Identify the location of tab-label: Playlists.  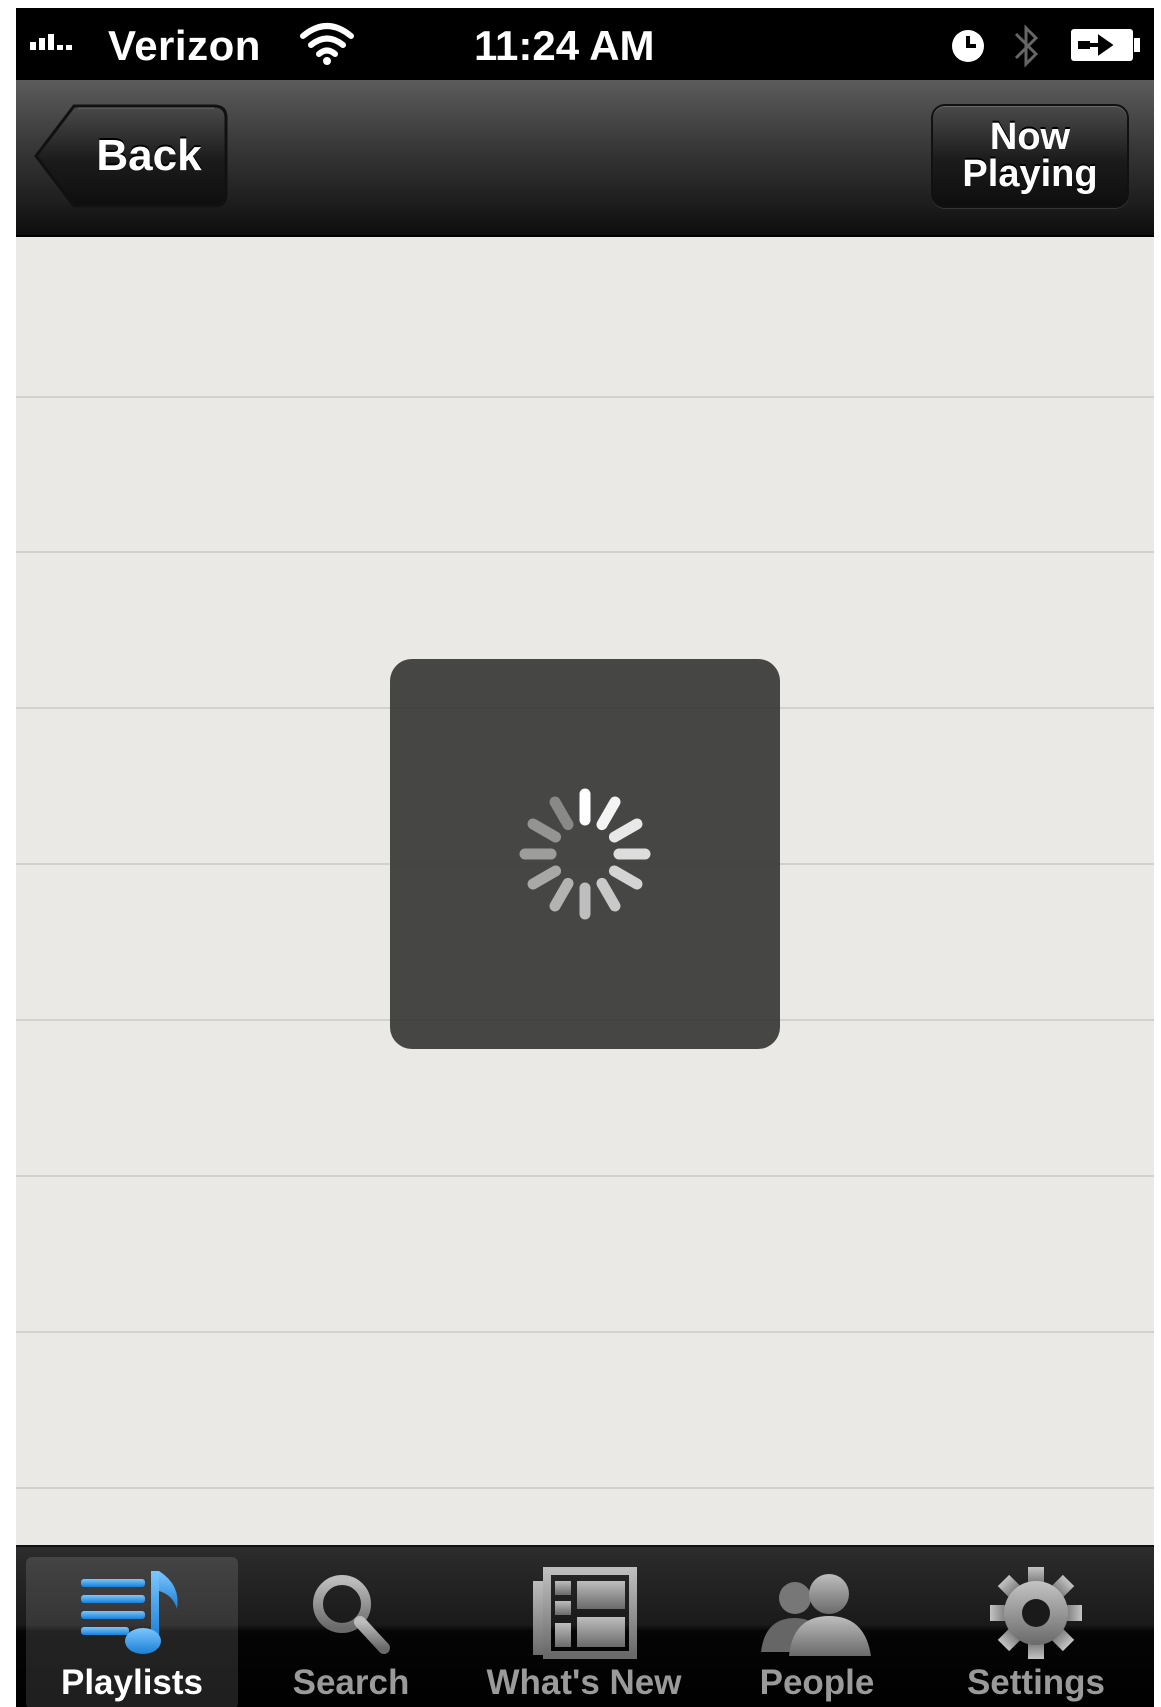
(132, 1682).